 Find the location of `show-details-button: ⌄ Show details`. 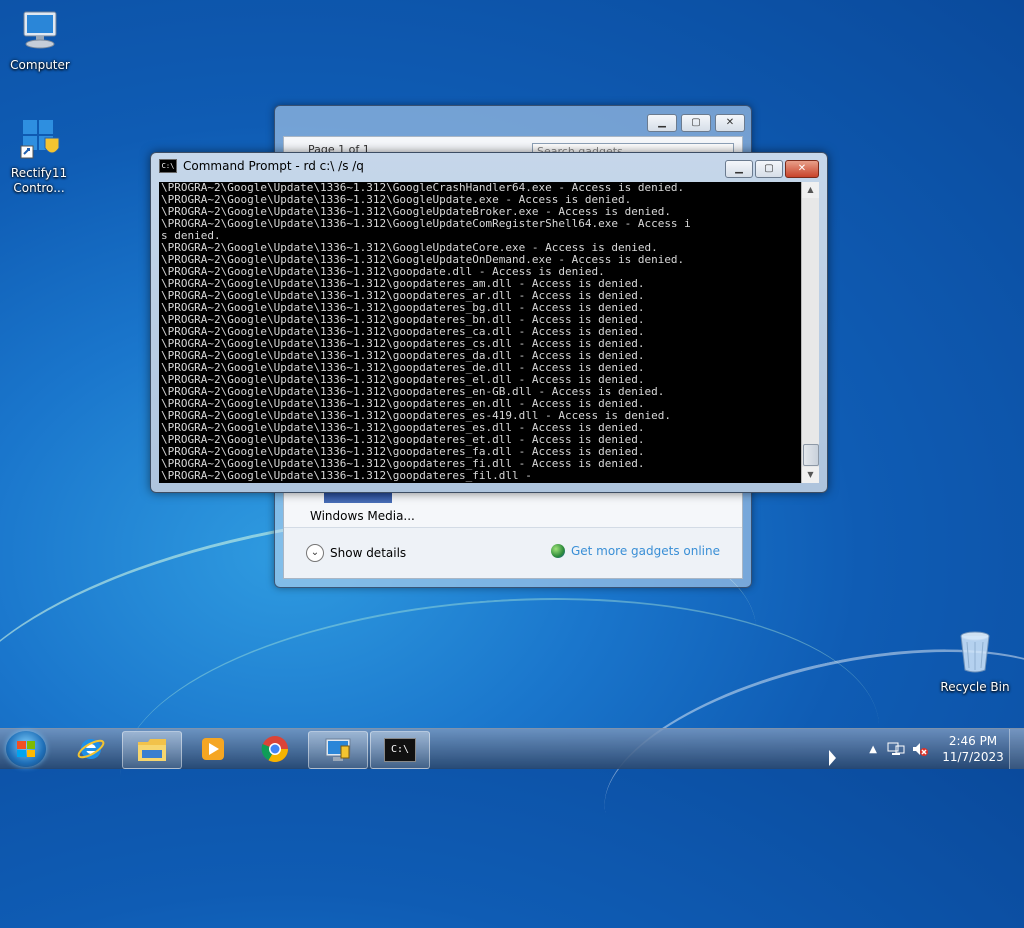

show-details-button: ⌄ Show details is located at coordinates (356, 553).